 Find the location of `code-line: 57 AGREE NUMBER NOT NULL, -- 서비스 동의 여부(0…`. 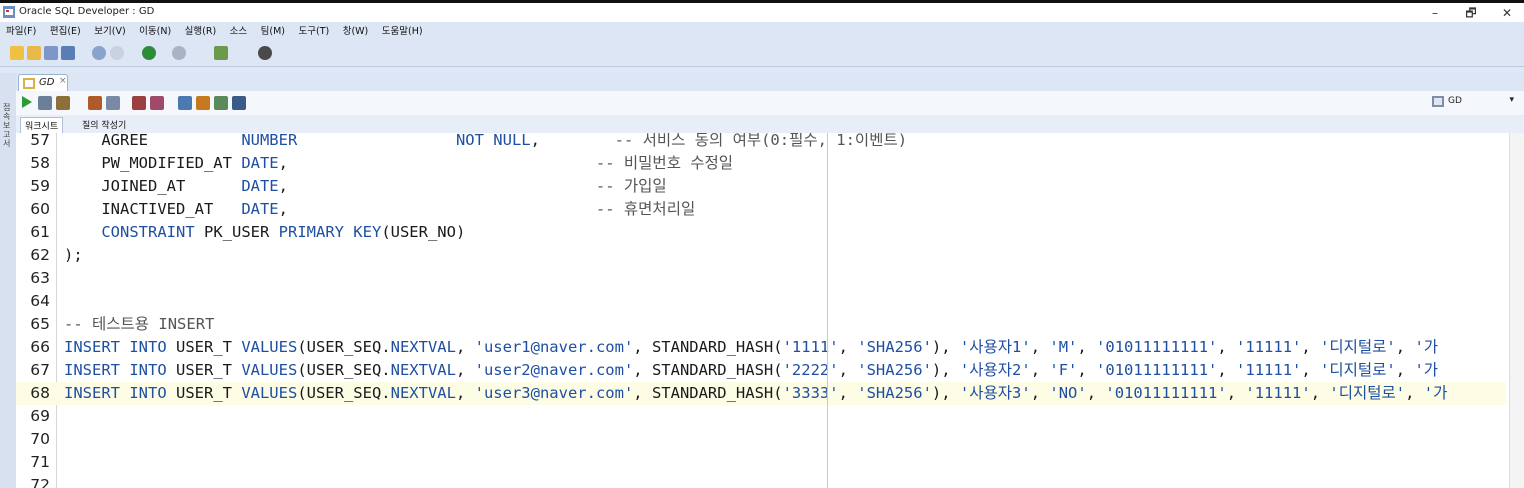

code-line: 57 AGREE NUMBER NOT NULL, -- 서비스 동의 여부(0… is located at coordinates (761, 142).